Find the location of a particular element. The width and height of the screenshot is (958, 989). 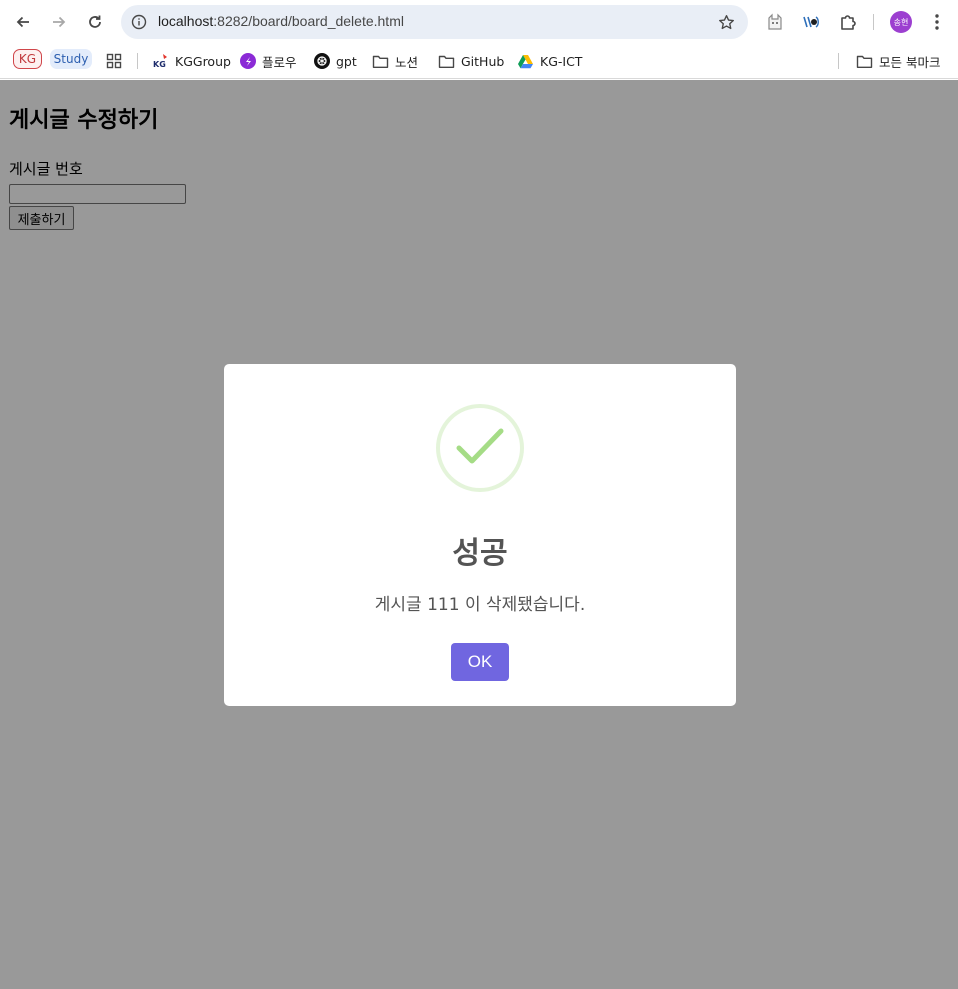

dialog-title: 성공 is located at coordinates (480, 553).